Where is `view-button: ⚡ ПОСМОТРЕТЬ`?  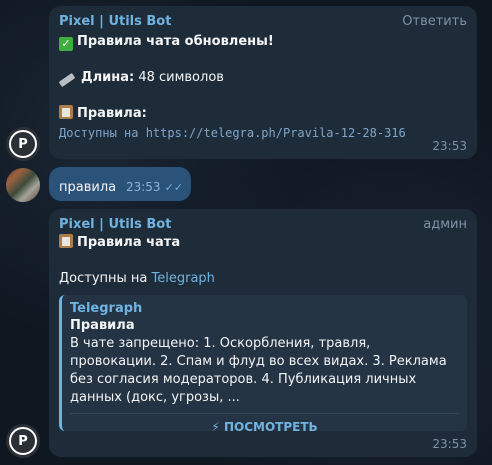
view-button: ⚡ ПОСМОТРЕТЬ is located at coordinates (264, 427).